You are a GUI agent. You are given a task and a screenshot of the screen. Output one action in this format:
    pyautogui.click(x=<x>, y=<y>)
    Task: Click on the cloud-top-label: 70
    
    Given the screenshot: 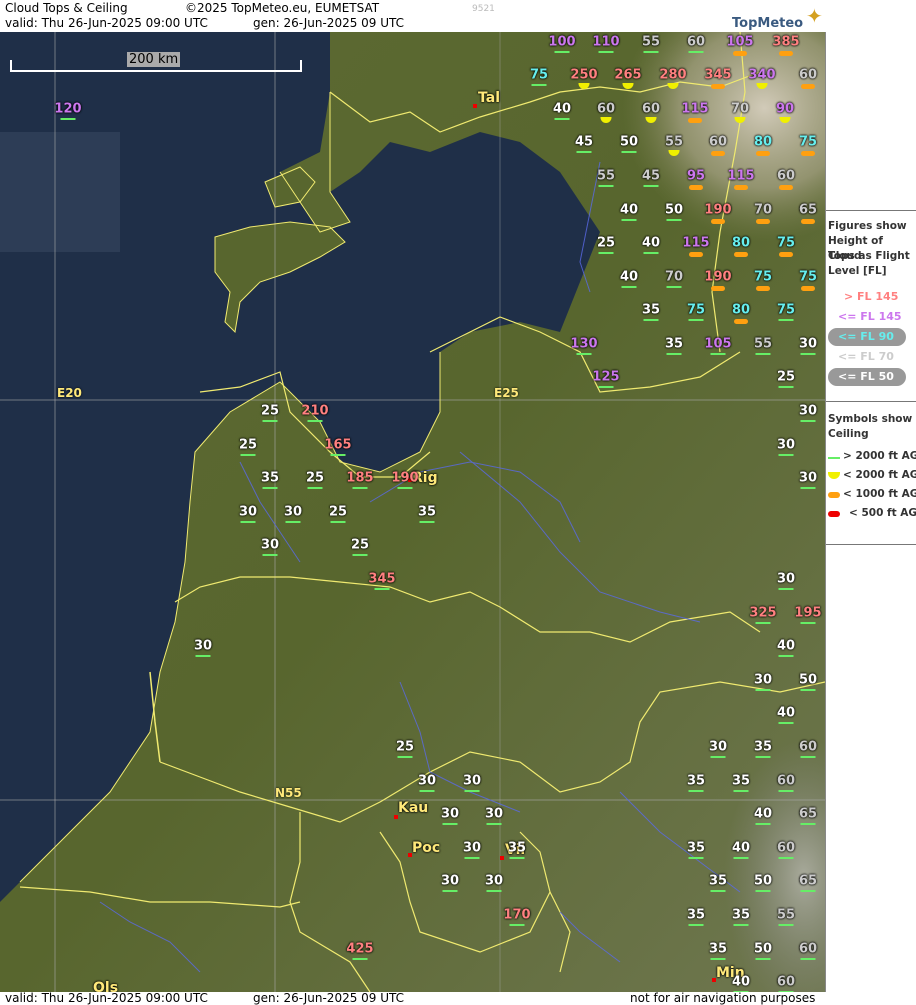 What is the action you would take?
    pyautogui.click(x=674, y=277)
    